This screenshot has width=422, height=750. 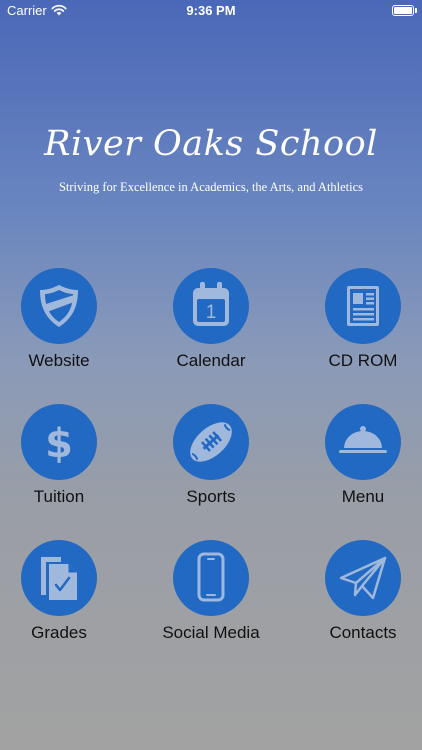 I want to click on website-label: Website, so click(x=59, y=360).